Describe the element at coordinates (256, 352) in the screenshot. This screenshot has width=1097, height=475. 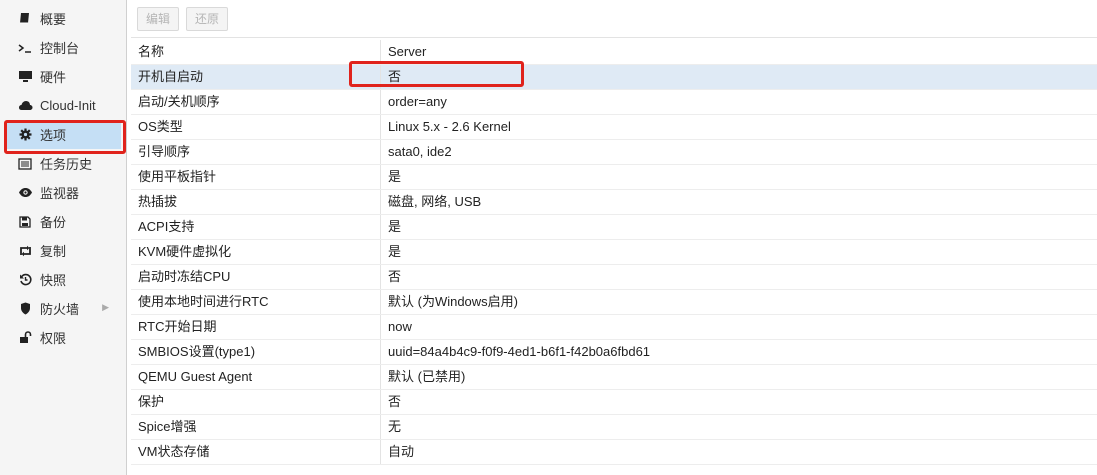
I see `option-key: SMBIOS设置(type1)` at that location.